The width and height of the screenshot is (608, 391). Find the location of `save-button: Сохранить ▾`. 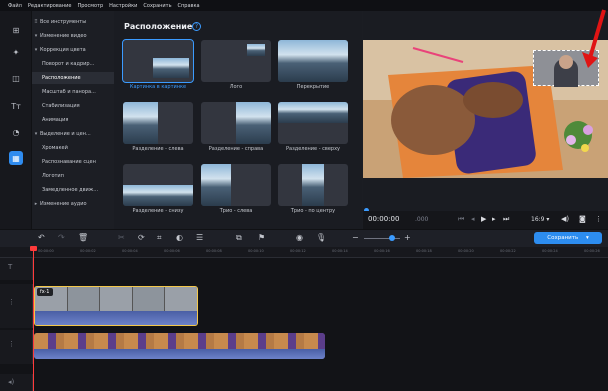

save-button: Сохранить ▾ is located at coordinates (568, 238).